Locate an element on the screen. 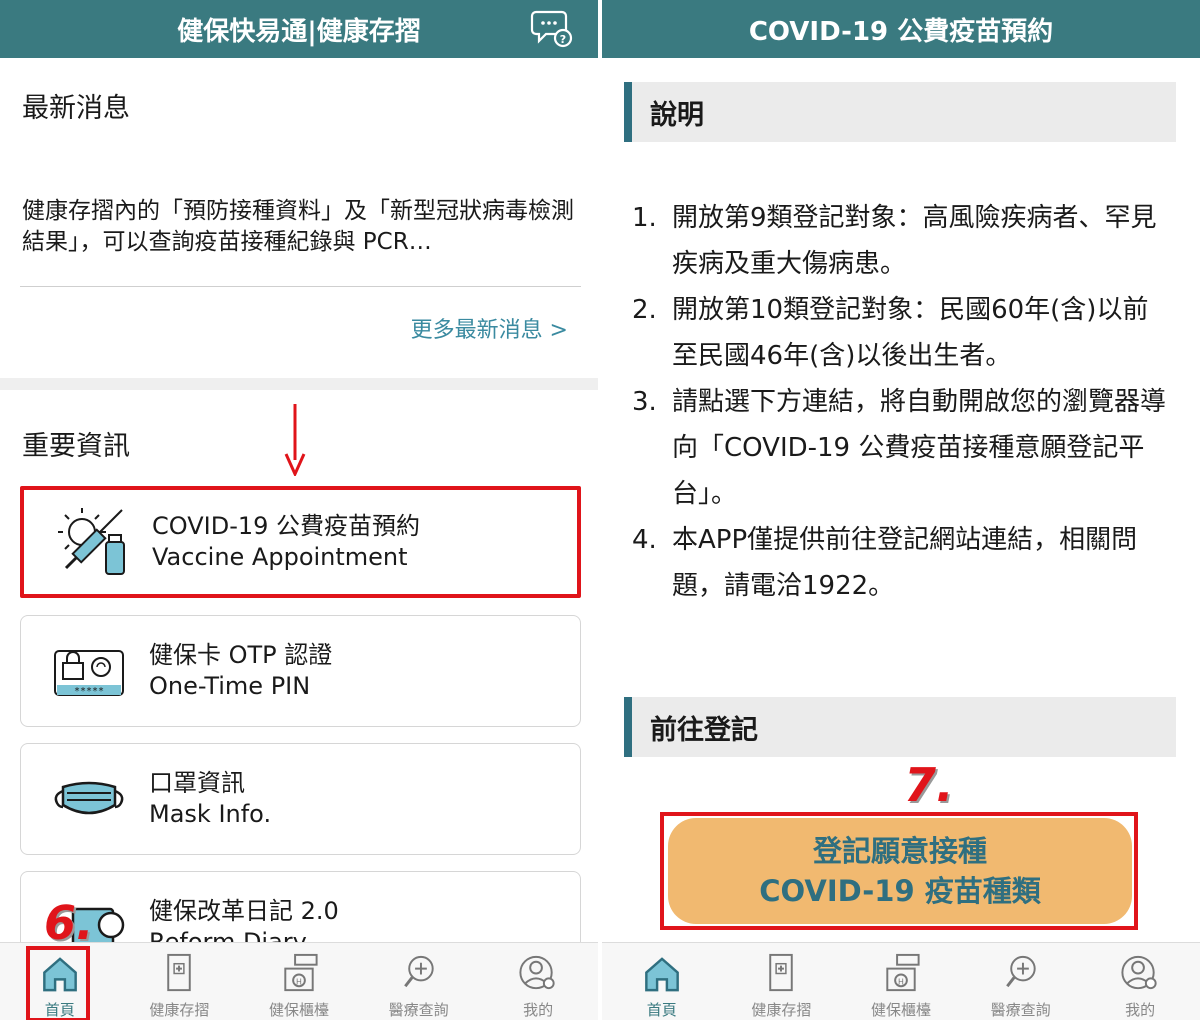 This screenshot has width=1200, height=1020. right-header-title: COVID-19 公費疫苗預約 is located at coordinates (901, 31).